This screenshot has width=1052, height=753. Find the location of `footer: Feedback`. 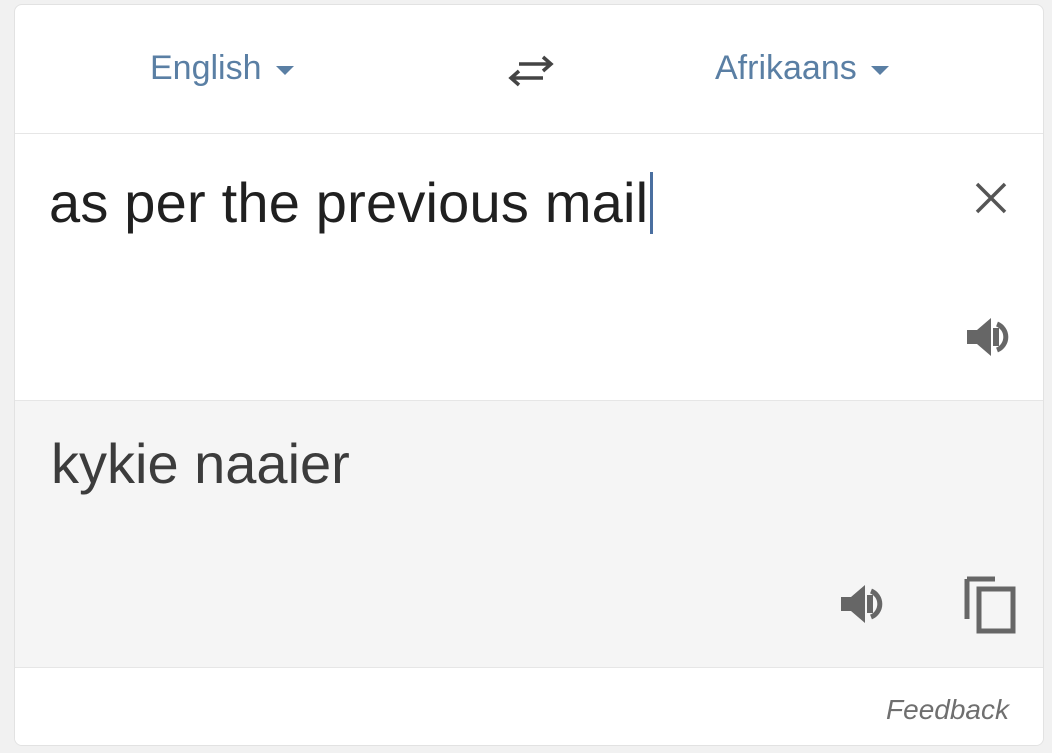

footer: Feedback is located at coordinates (529, 706).